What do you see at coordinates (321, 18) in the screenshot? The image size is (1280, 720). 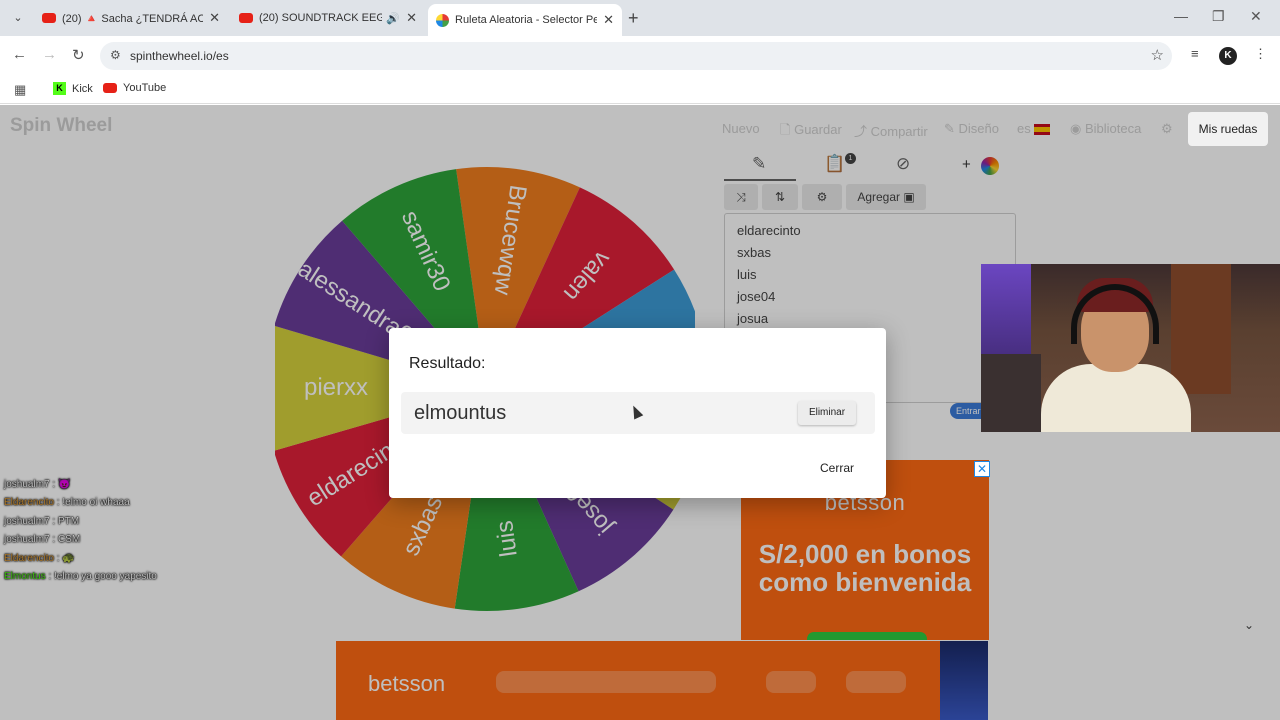 I see `tab-title: (20) SOUNDTRACK EEG | TRI` at bounding box center [321, 18].